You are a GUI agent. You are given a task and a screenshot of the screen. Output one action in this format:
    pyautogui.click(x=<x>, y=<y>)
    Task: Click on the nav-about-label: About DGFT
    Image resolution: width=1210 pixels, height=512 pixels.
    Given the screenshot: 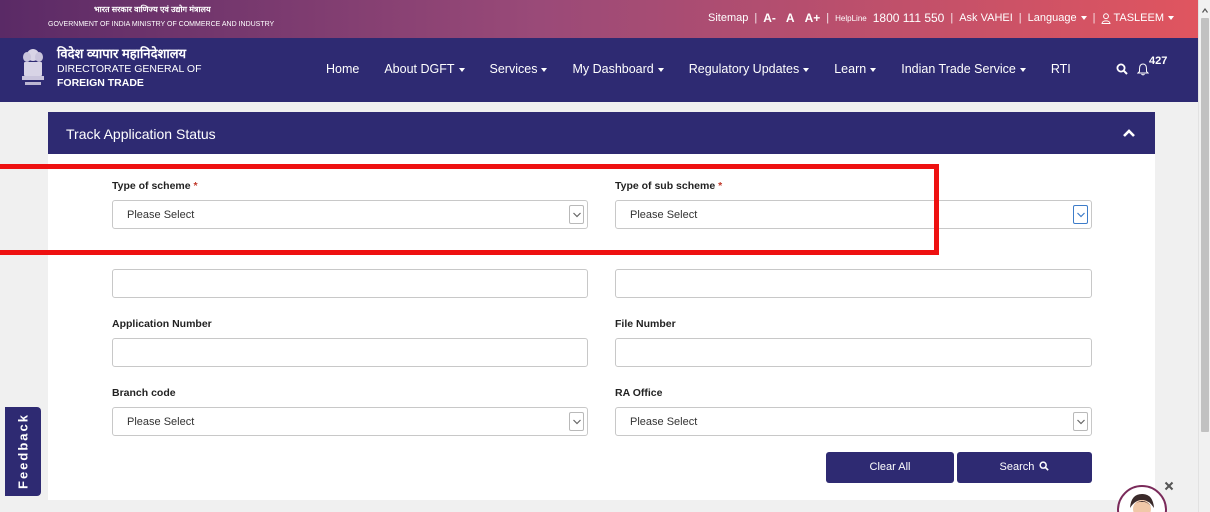 What is the action you would take?
    pyautogui.click(x=419, y=69)
    